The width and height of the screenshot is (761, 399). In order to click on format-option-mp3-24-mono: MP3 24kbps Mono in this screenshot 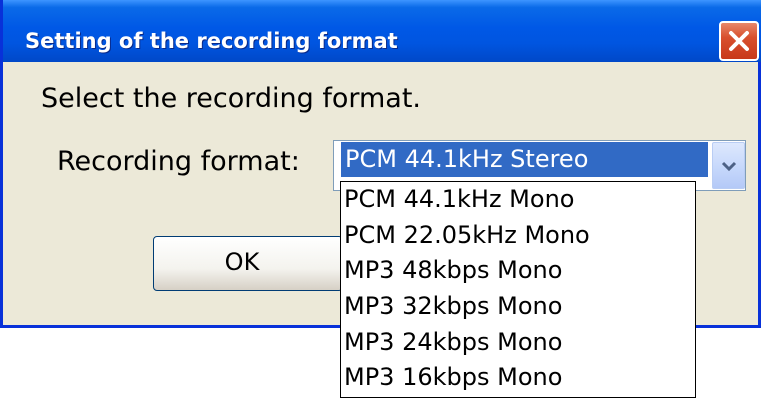, I will do `click(518, 343)`.